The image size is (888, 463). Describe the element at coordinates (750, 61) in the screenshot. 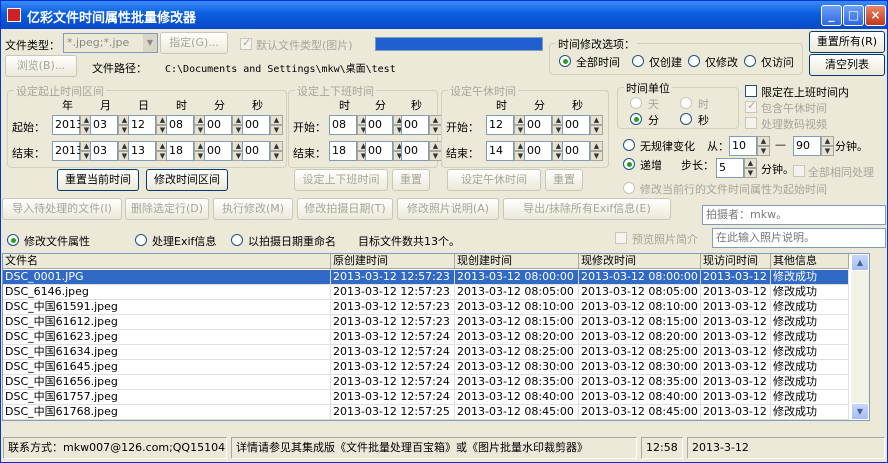

I see `radio-access-only` at that location.